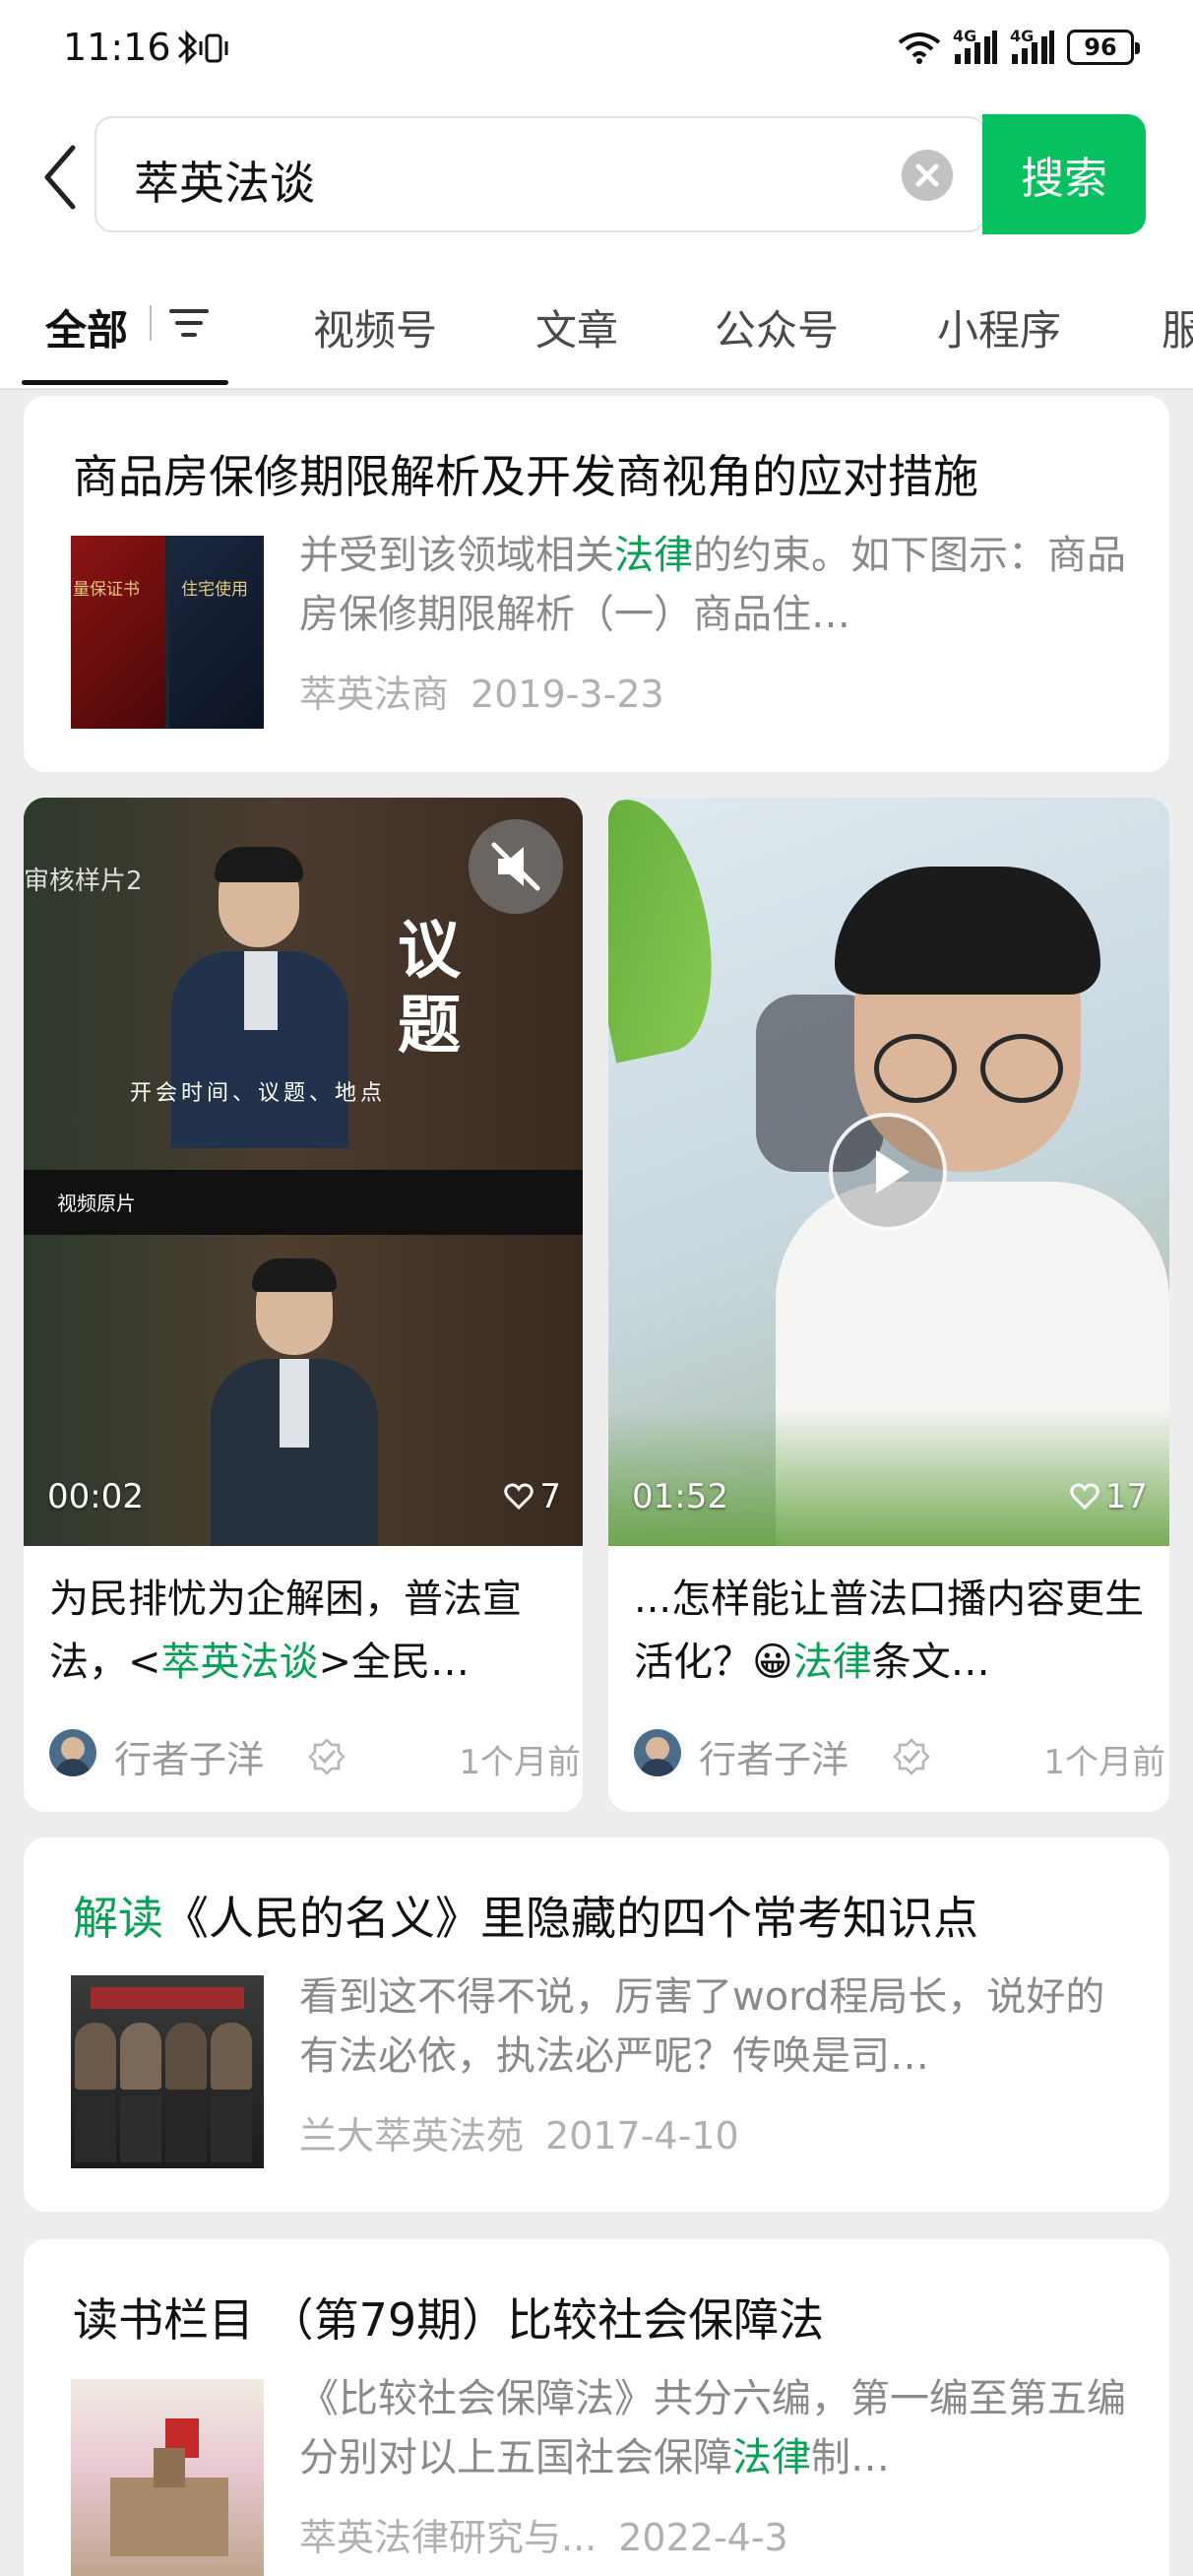 The width and height of the screenshot is (1193, 2576). What do you see at coordinates (596, 390) in the screenshot?
I see `header-shadow` at bounding box center [596, 390].